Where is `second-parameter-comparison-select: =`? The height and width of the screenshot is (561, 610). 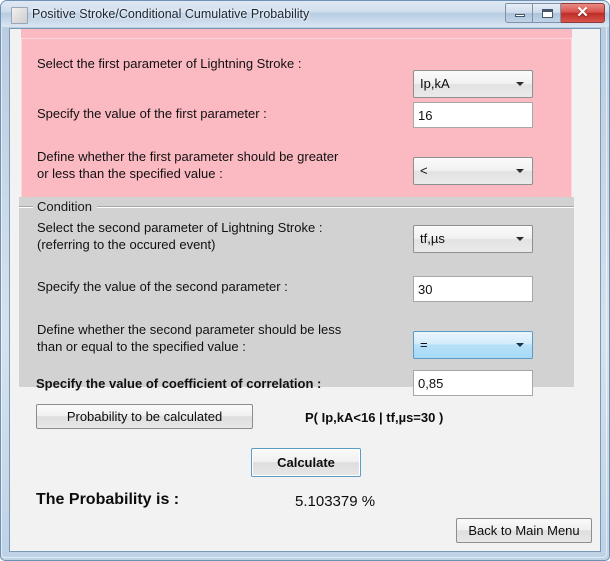 second-parameter-comparison-select: = is located at coordinates (473, 345).